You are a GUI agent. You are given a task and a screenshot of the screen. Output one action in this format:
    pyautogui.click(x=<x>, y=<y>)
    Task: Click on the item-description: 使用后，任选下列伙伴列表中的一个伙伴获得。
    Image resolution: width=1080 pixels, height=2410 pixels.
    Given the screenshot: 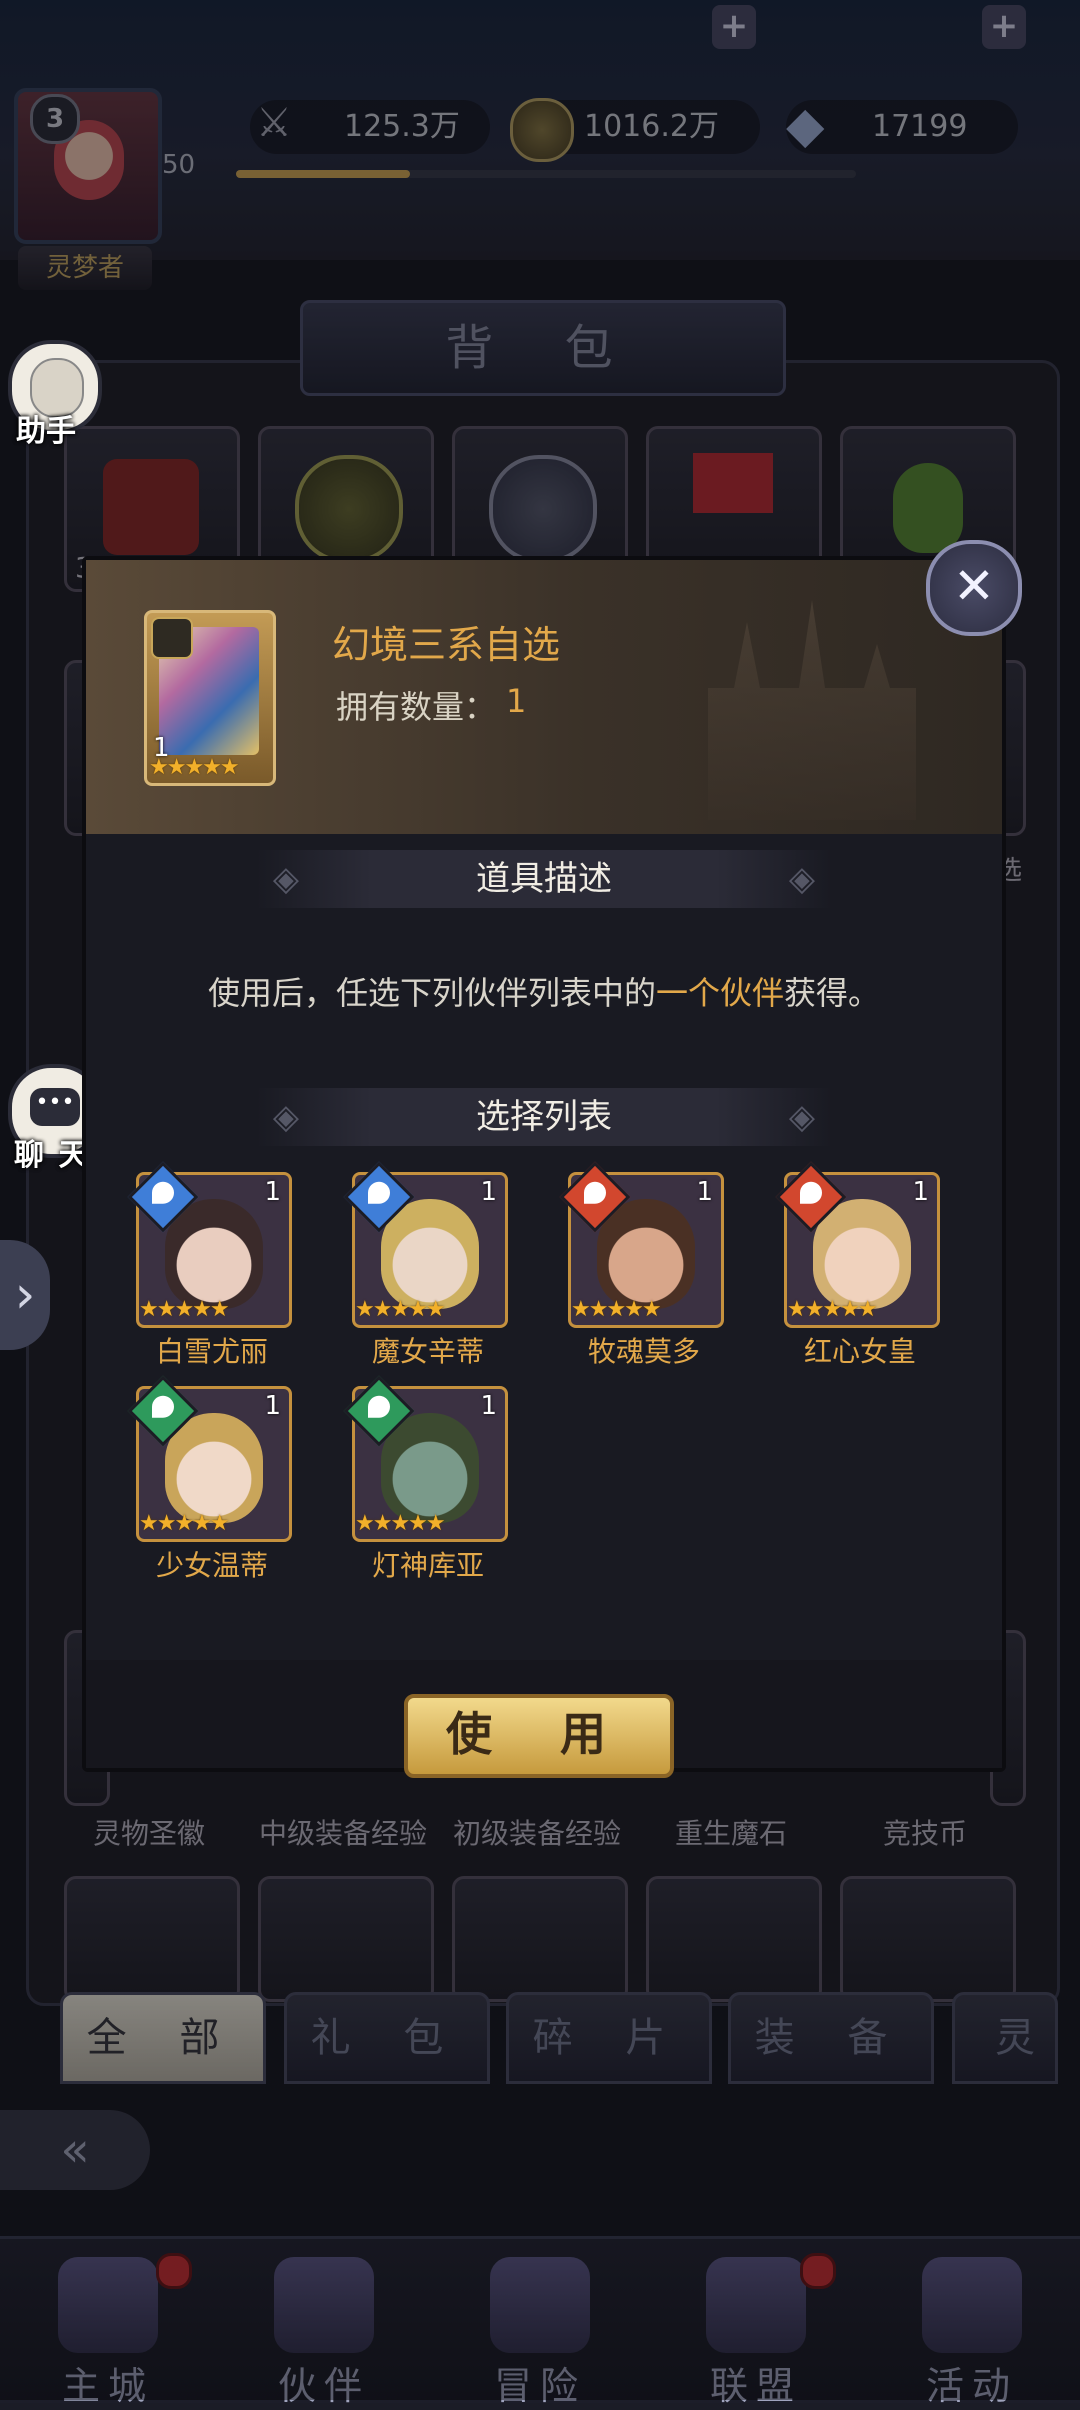 What is the action you would take?
    pyautogui.click(x=544, y=991)
    